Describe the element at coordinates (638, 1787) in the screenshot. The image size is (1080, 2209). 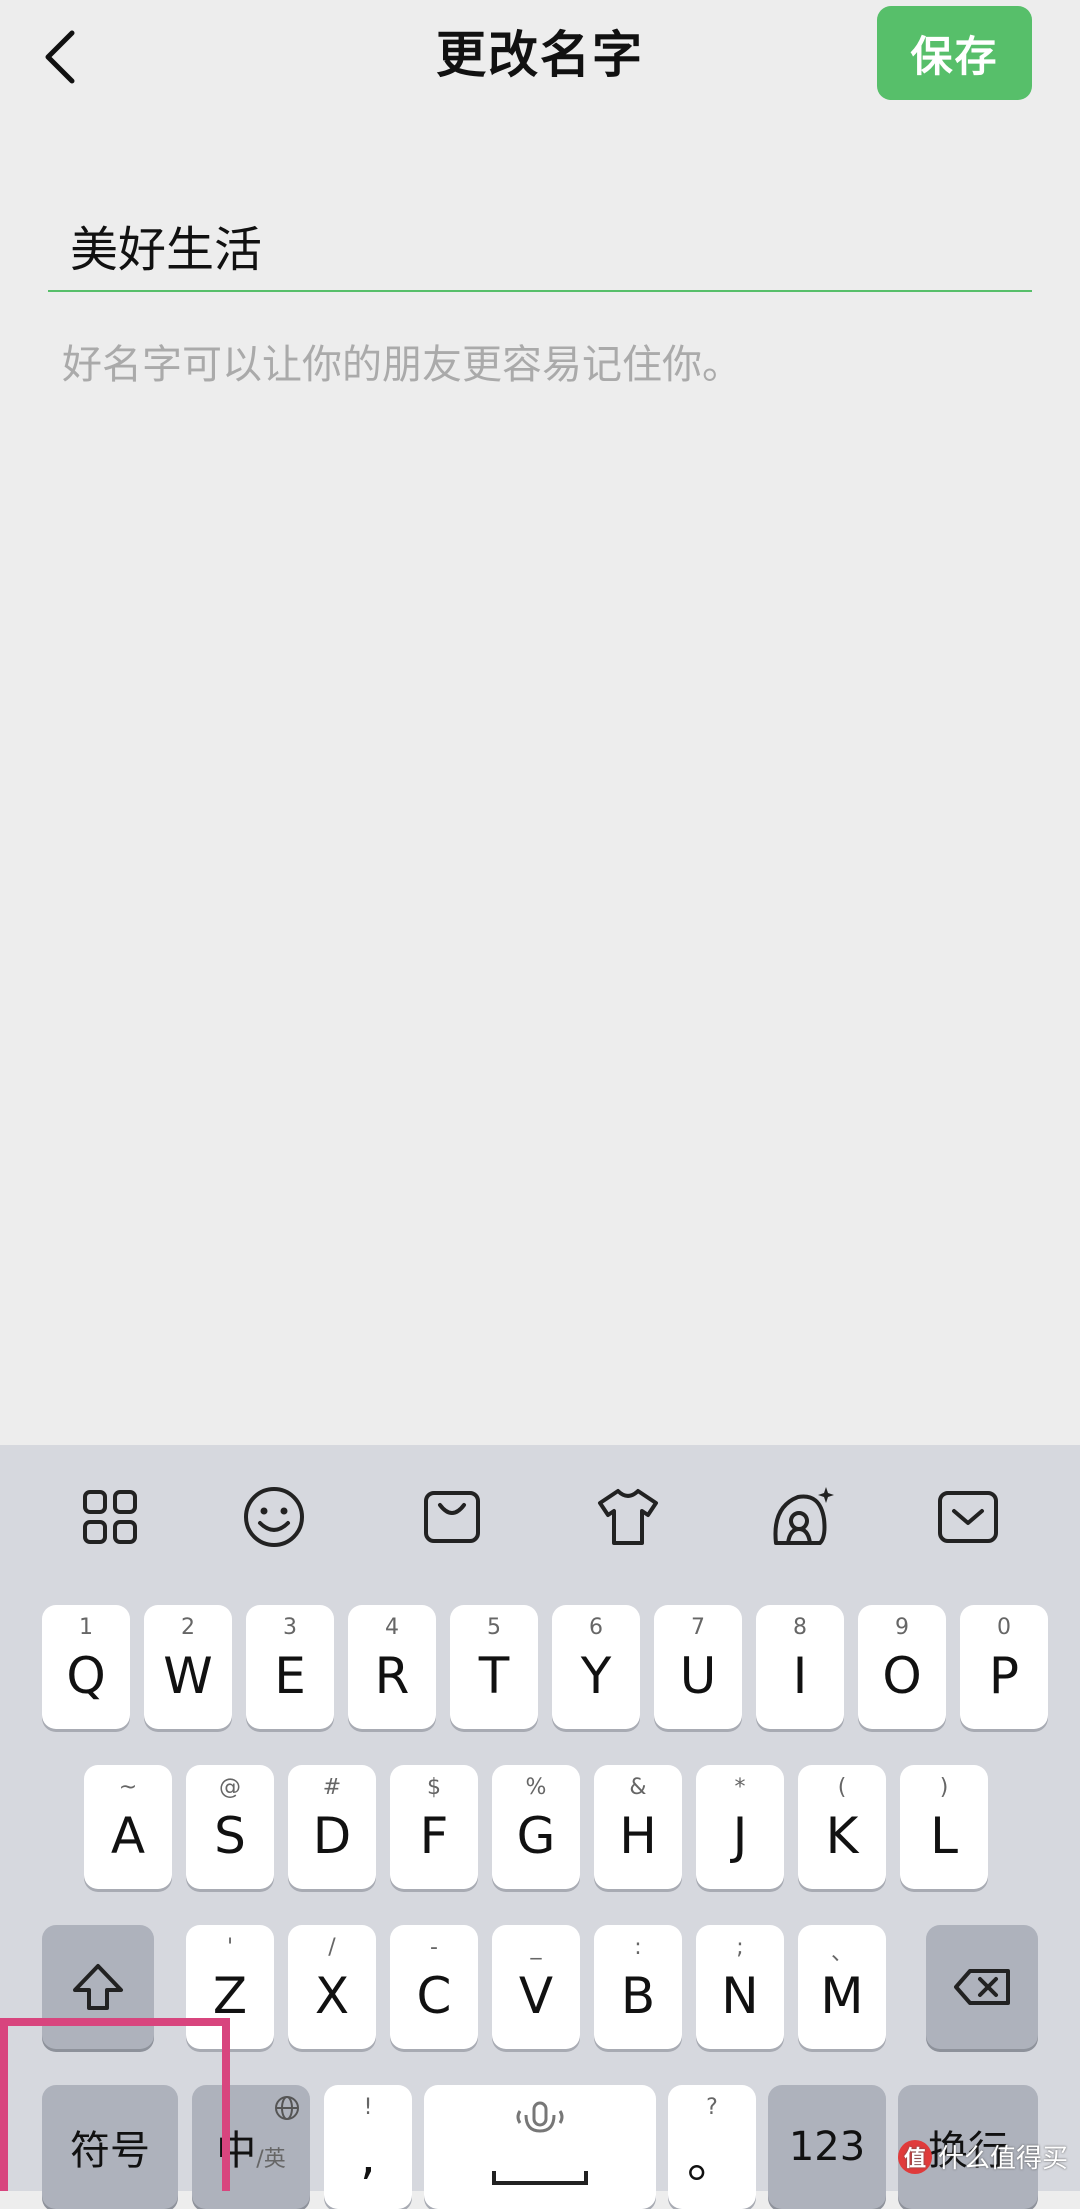
I see `key-hint: &` at that location.